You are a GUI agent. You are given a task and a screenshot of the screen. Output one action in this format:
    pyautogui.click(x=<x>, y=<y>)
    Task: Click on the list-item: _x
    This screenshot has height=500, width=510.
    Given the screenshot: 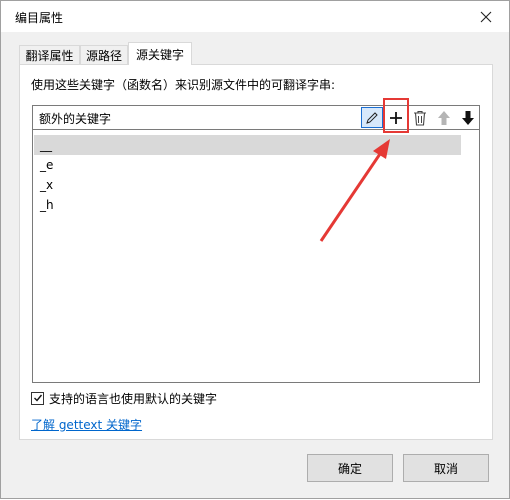 What is the action you would take?
    pyautogui.click(x=247, y=185)
    